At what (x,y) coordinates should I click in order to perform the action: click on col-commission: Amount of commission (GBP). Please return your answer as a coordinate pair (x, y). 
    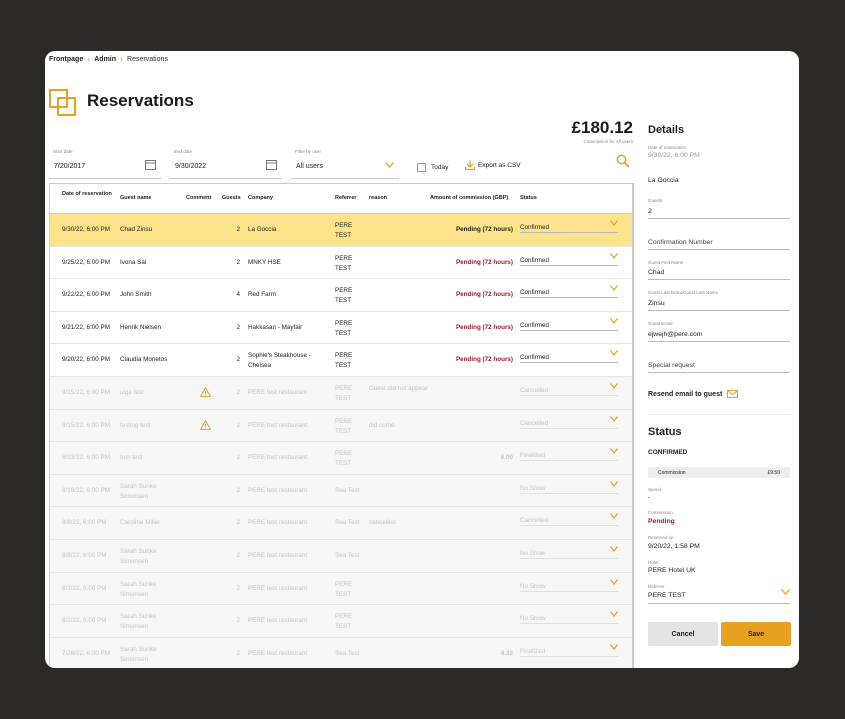
    Looking at the image, I should click on (469, 198).